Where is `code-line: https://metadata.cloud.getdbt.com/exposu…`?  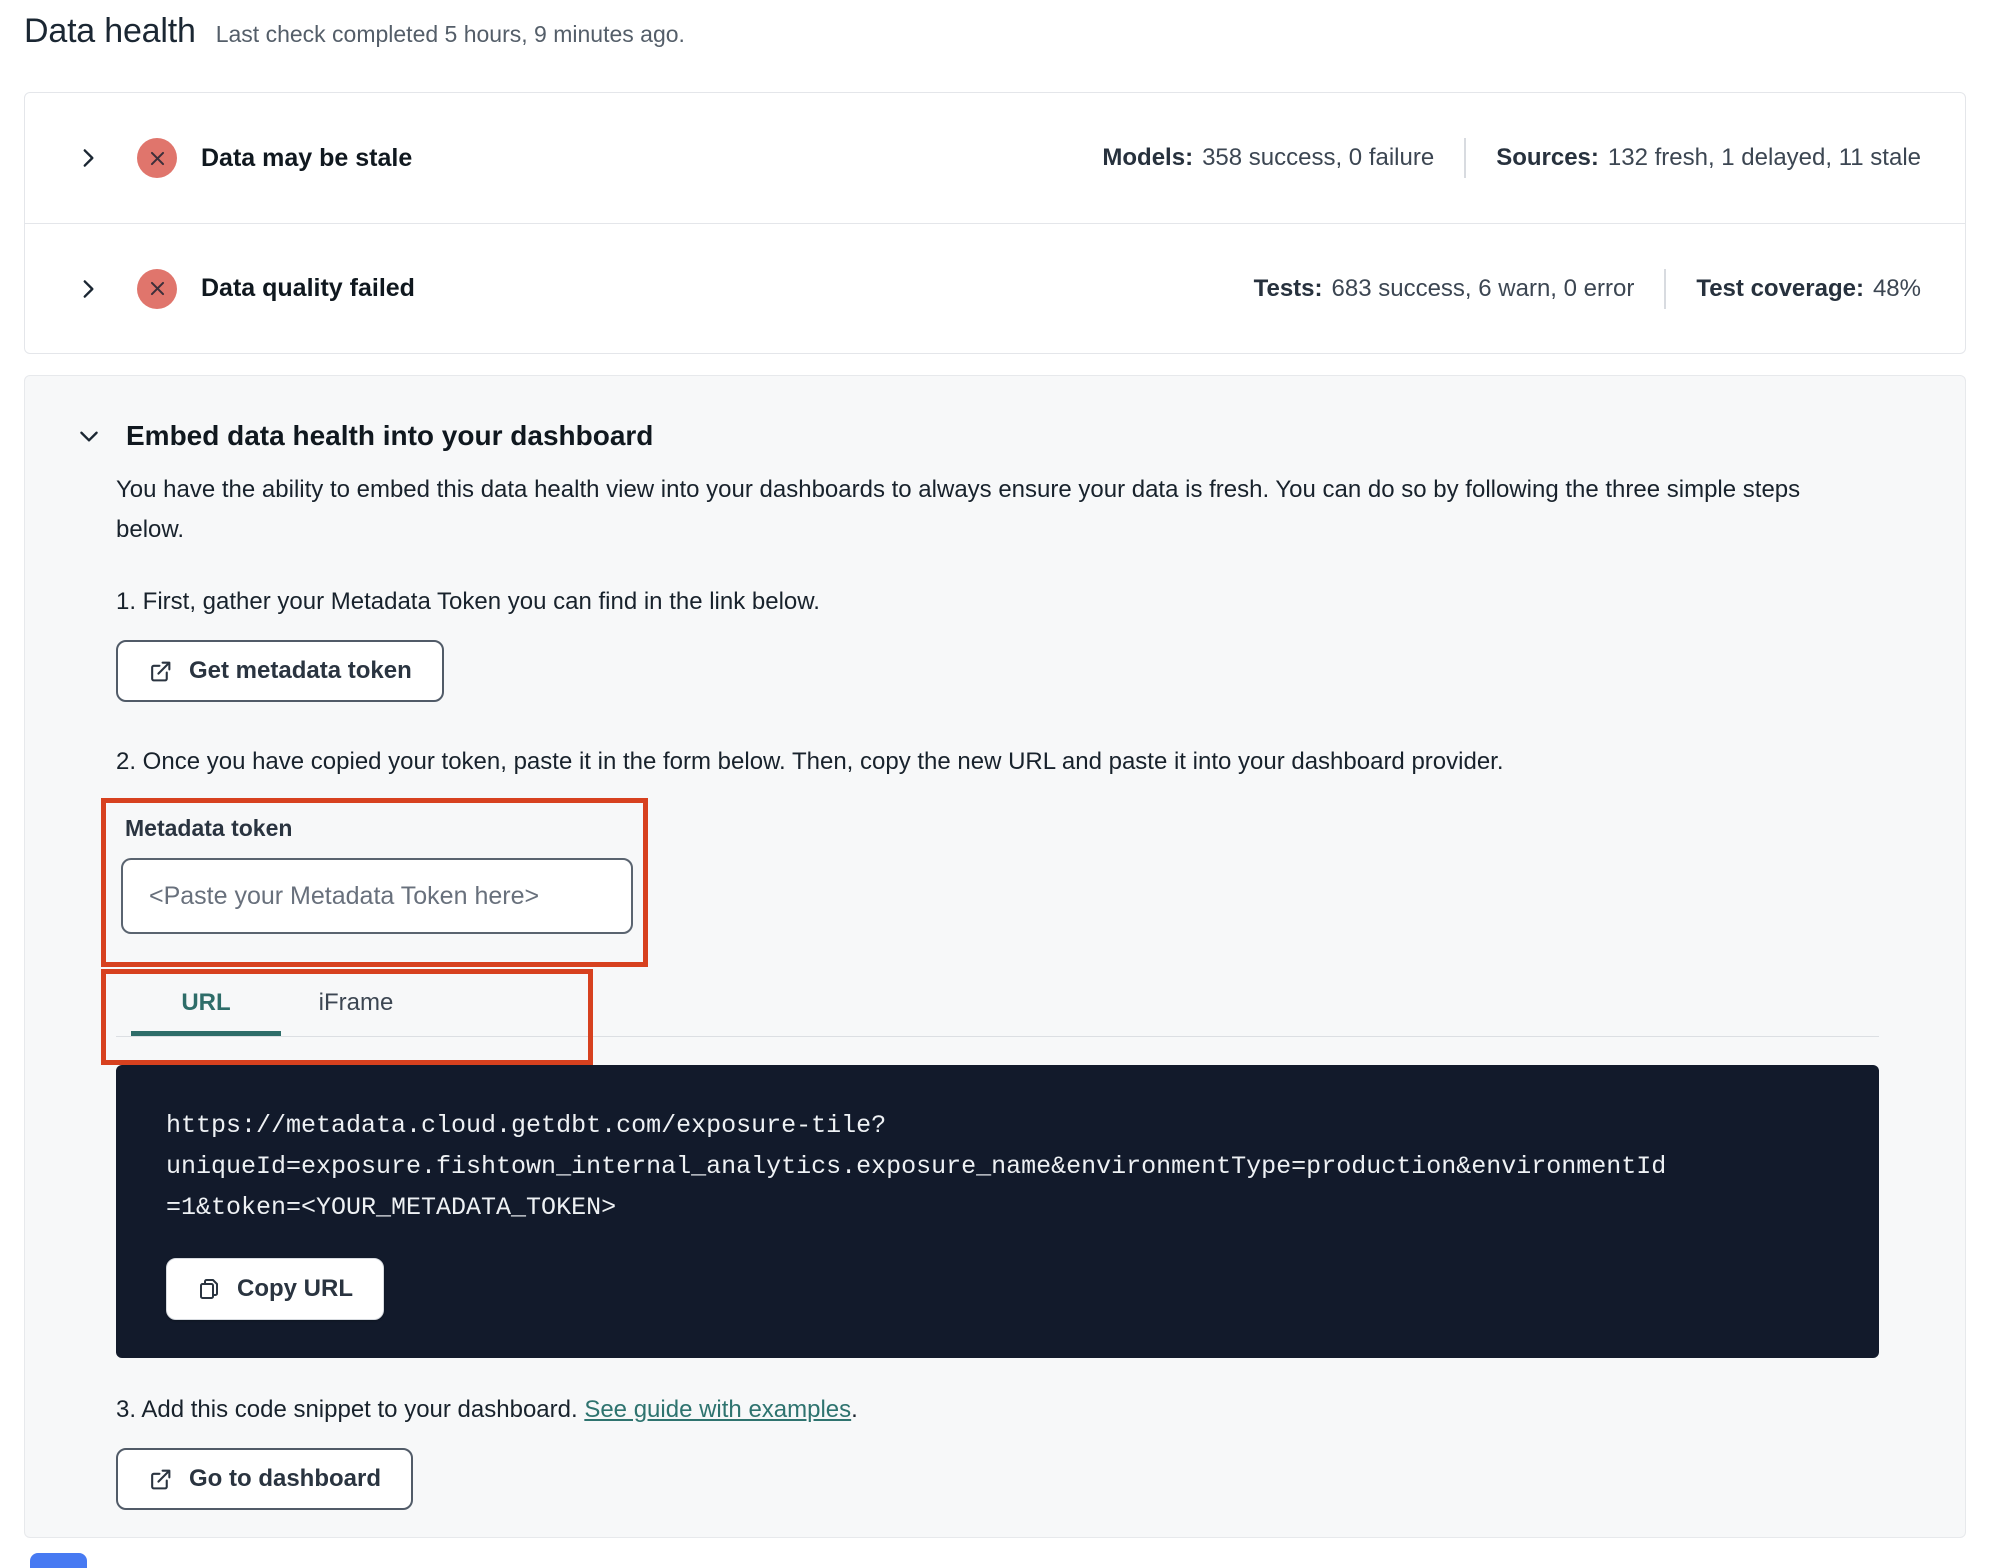 code-line: https://metadata.cloud.getdbt.com/exposu… is located at coordinates (526, 1125).